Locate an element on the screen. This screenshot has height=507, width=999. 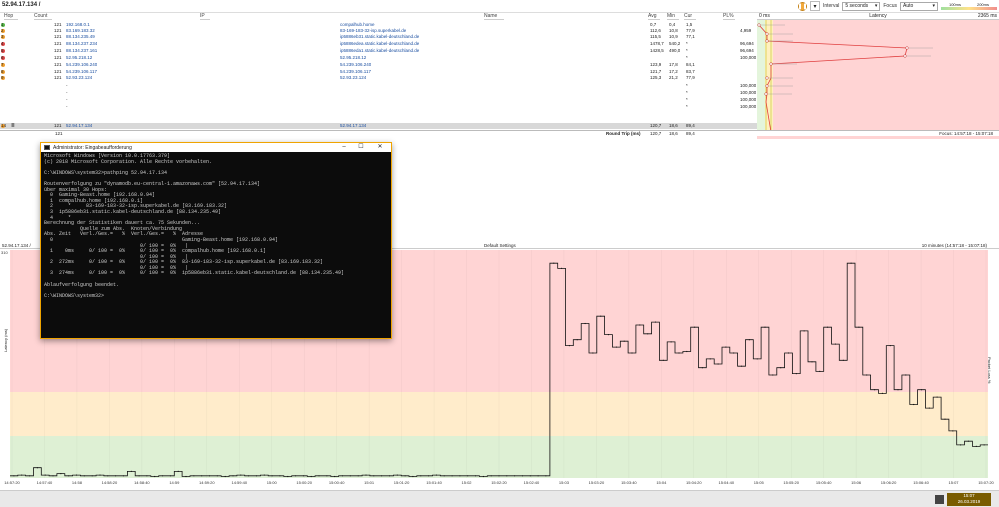
x-tick-label: 15:05:20 is located at coordinates (791, 482).